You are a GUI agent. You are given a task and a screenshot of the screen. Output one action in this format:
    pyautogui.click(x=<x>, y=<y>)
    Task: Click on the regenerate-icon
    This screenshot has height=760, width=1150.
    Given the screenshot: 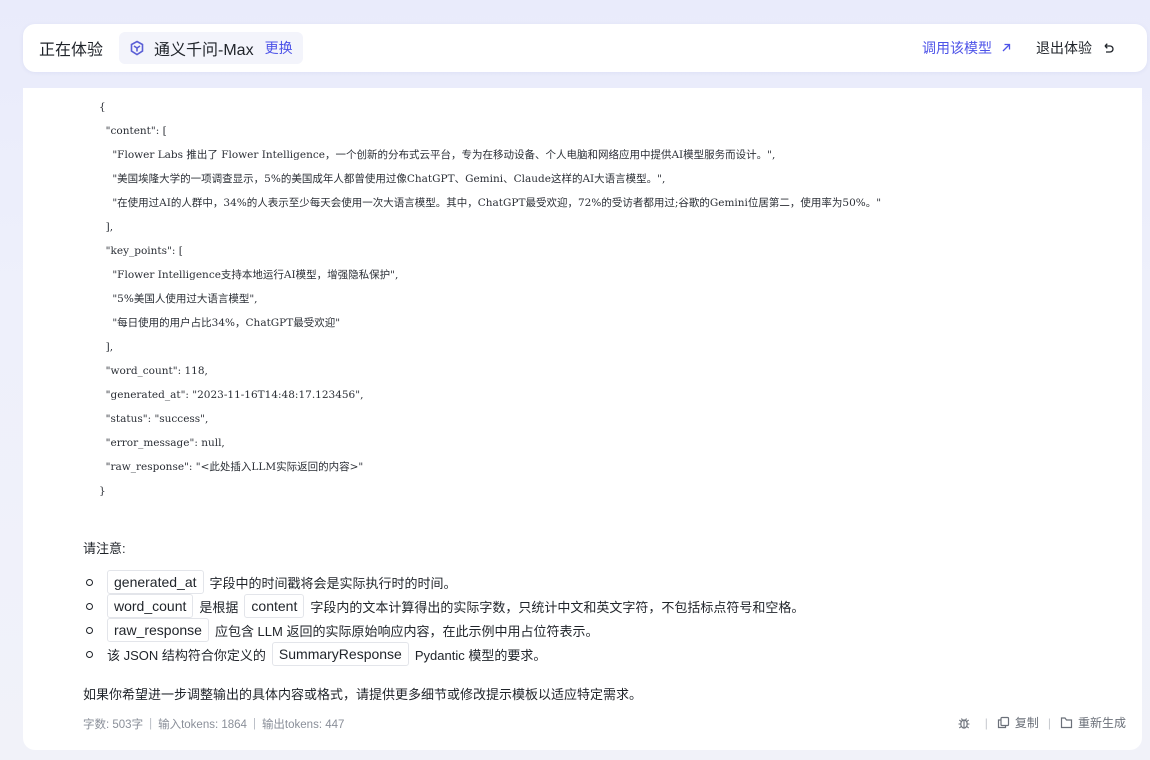 What is the action you would take?
    pyautogui.click(x=1066, y=723)
    